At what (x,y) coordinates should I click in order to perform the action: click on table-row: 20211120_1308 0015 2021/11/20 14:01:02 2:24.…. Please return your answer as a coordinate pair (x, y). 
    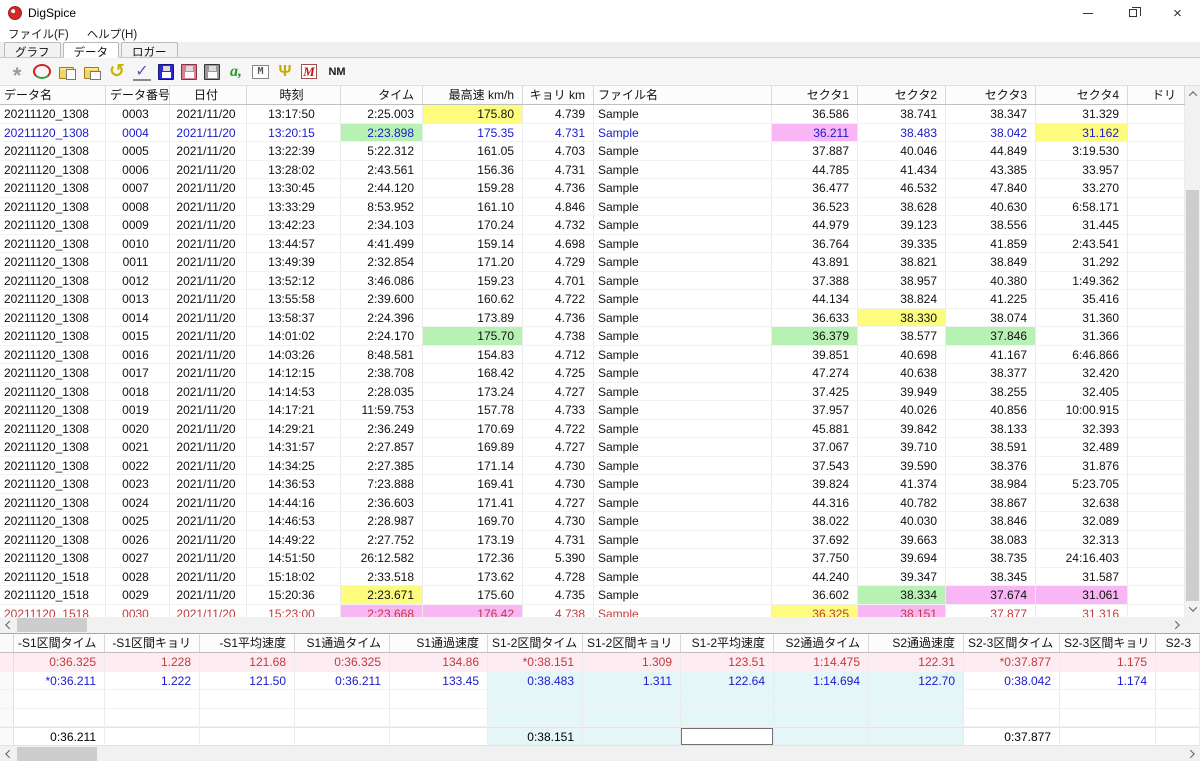
    Looking at the image, I should click on (592, 336).